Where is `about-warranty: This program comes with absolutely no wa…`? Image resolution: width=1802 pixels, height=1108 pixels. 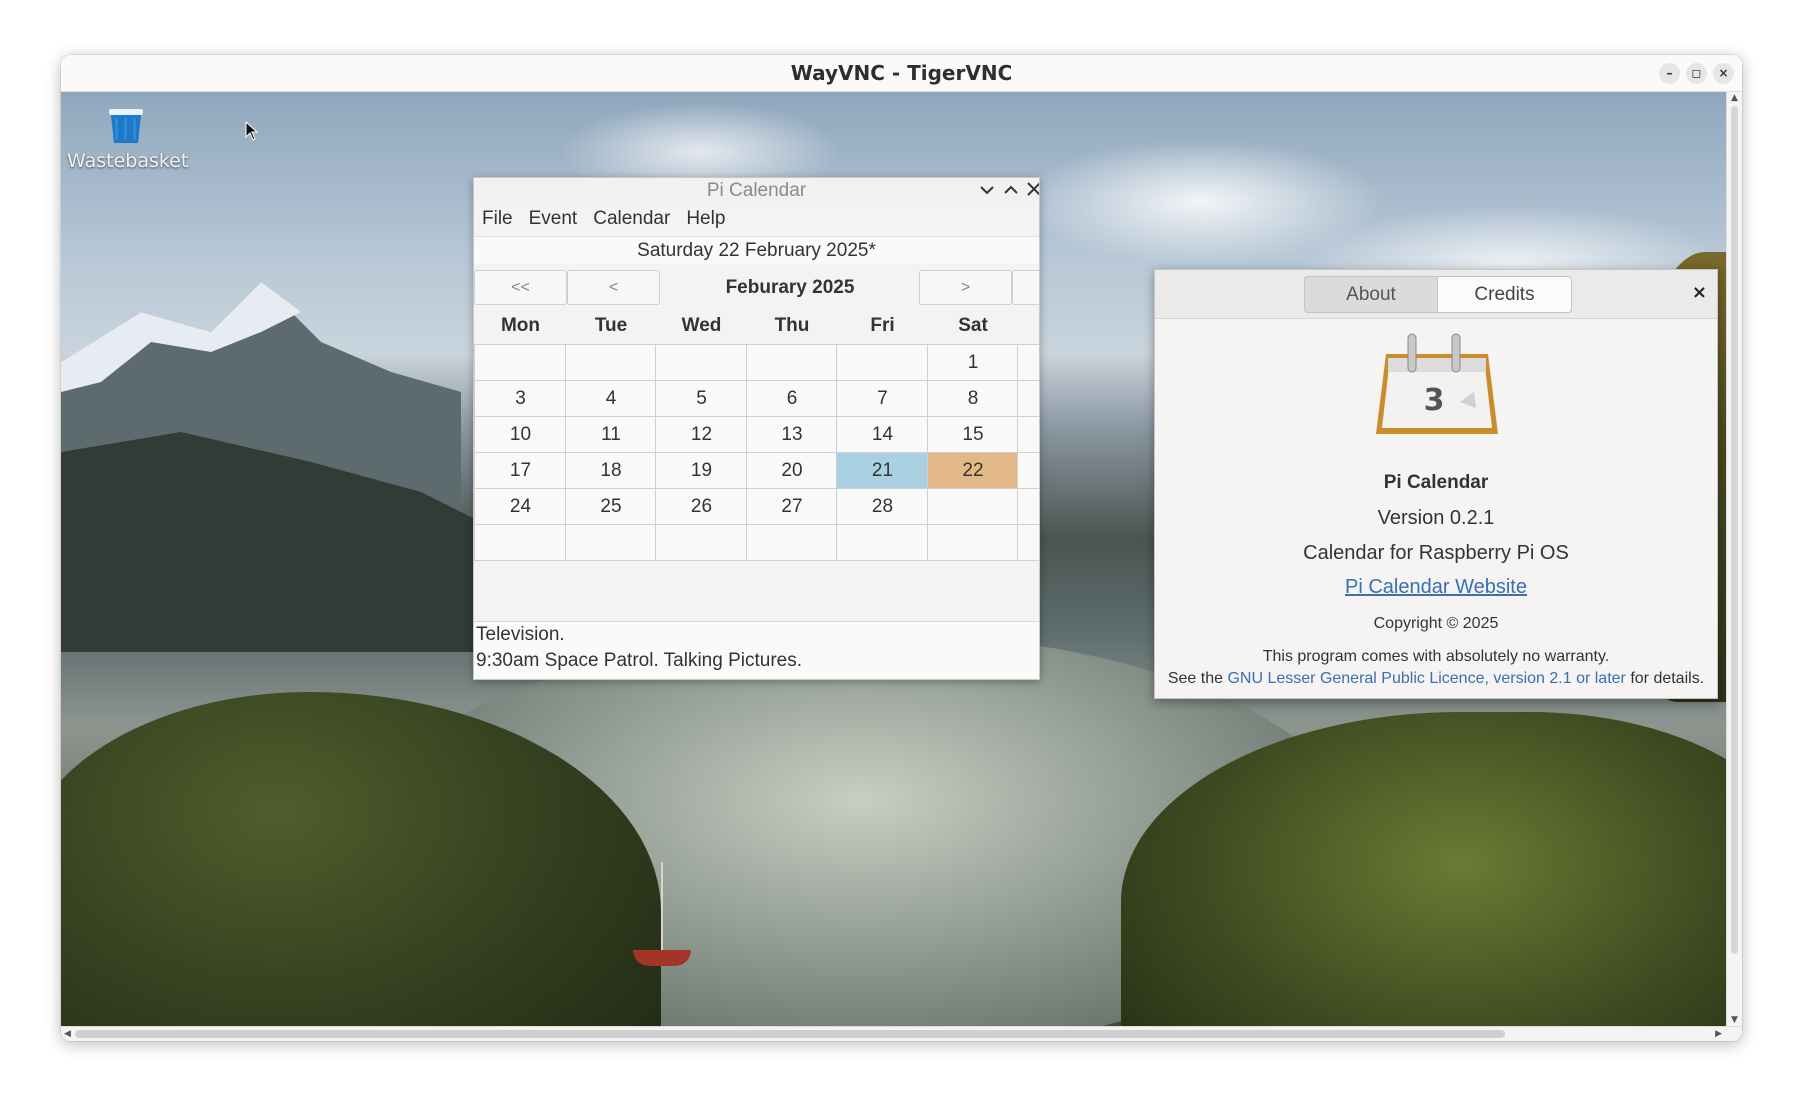 about-warranty: This program comes with absolutely no wa… is located at coordinates (1436, 656).